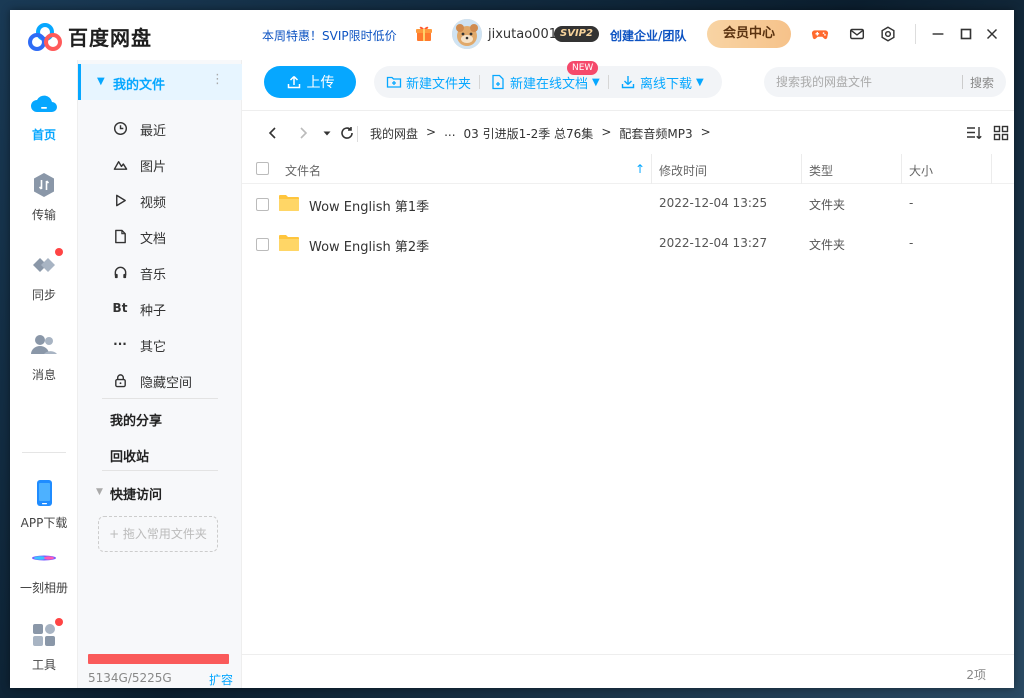 Image resolution: width=1024 pixels, height=698 pixels. I want to click on sort-icon, so click(975, 134).